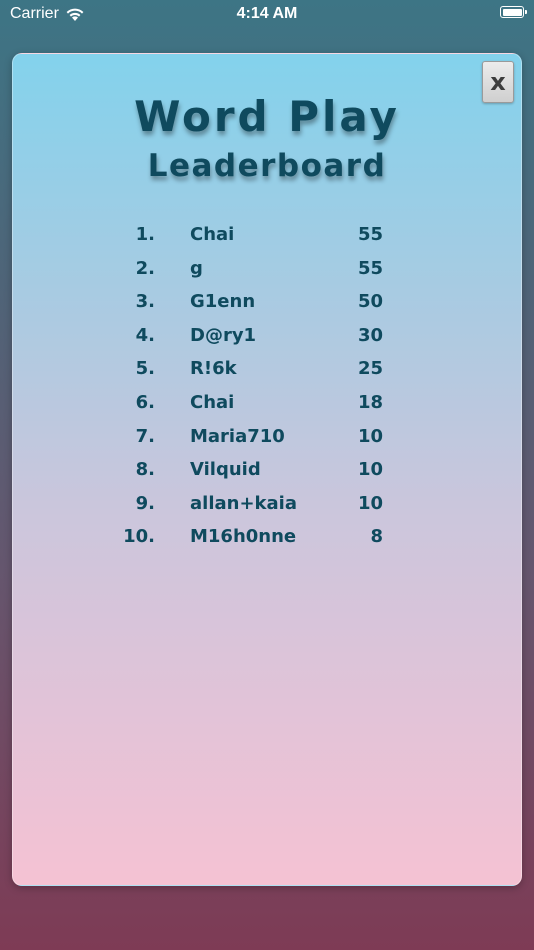 The image size is (534, 950). Describe the element at coordinates (370, 302) in the screenshot. I see `player-score: 50` at that location.